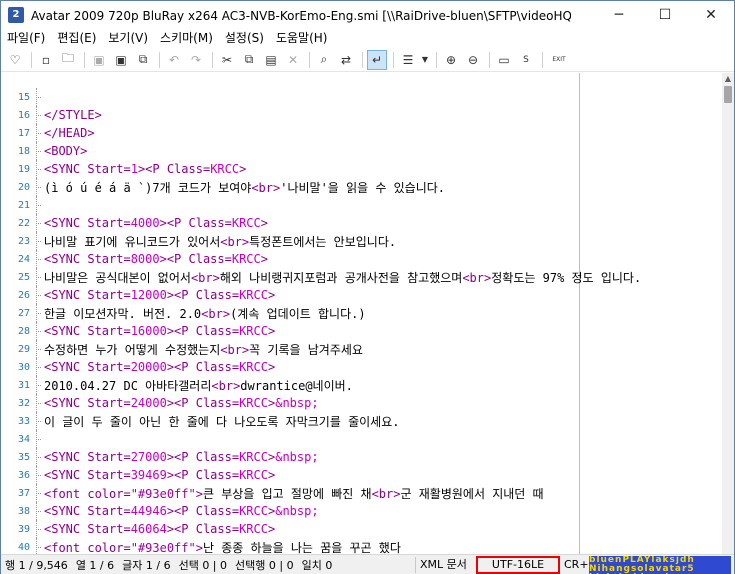 This screenshot has width=735, height=574. Describe the element at coordinates (425, 60) in the screenshot. I see `outline-dropdown-icon: ▼` at that location.